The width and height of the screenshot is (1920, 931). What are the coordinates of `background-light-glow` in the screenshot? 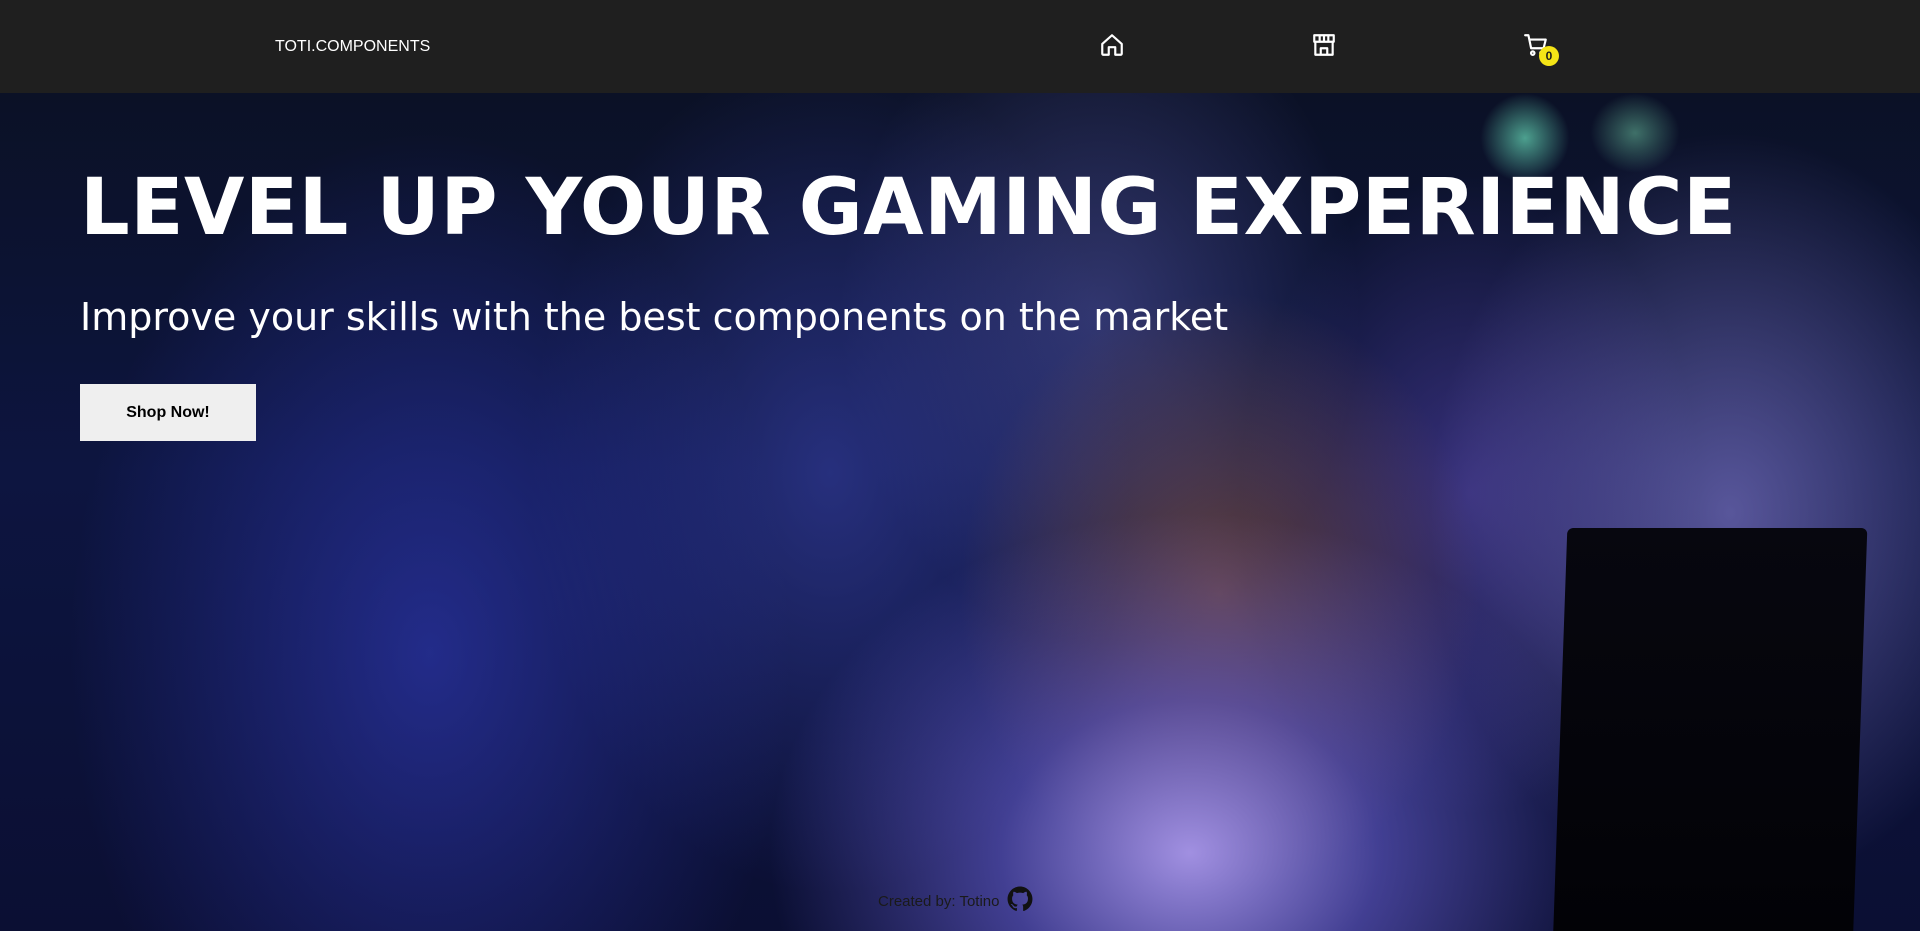 It's located at (1635, 133).